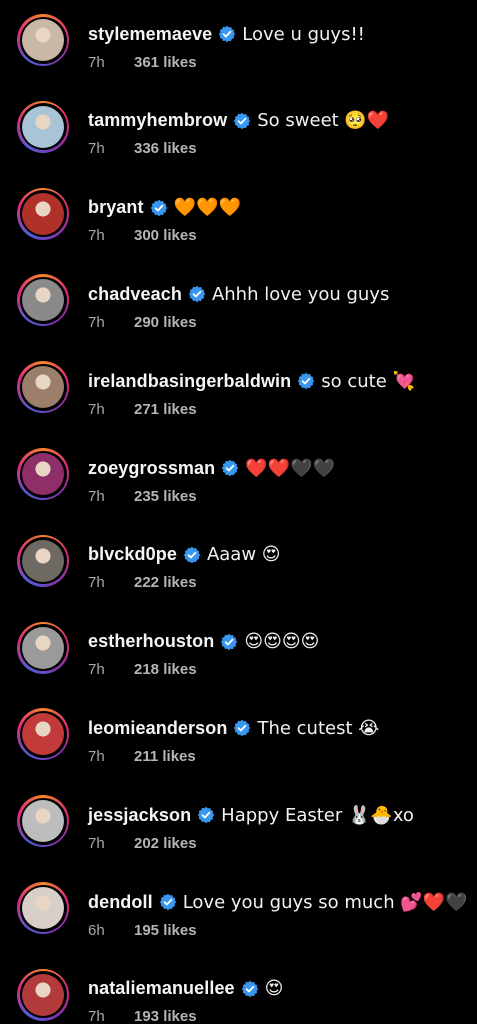 The width and height of the screenshot is (477, 1024). I want to click on username: dendoll, so click(120, 902).